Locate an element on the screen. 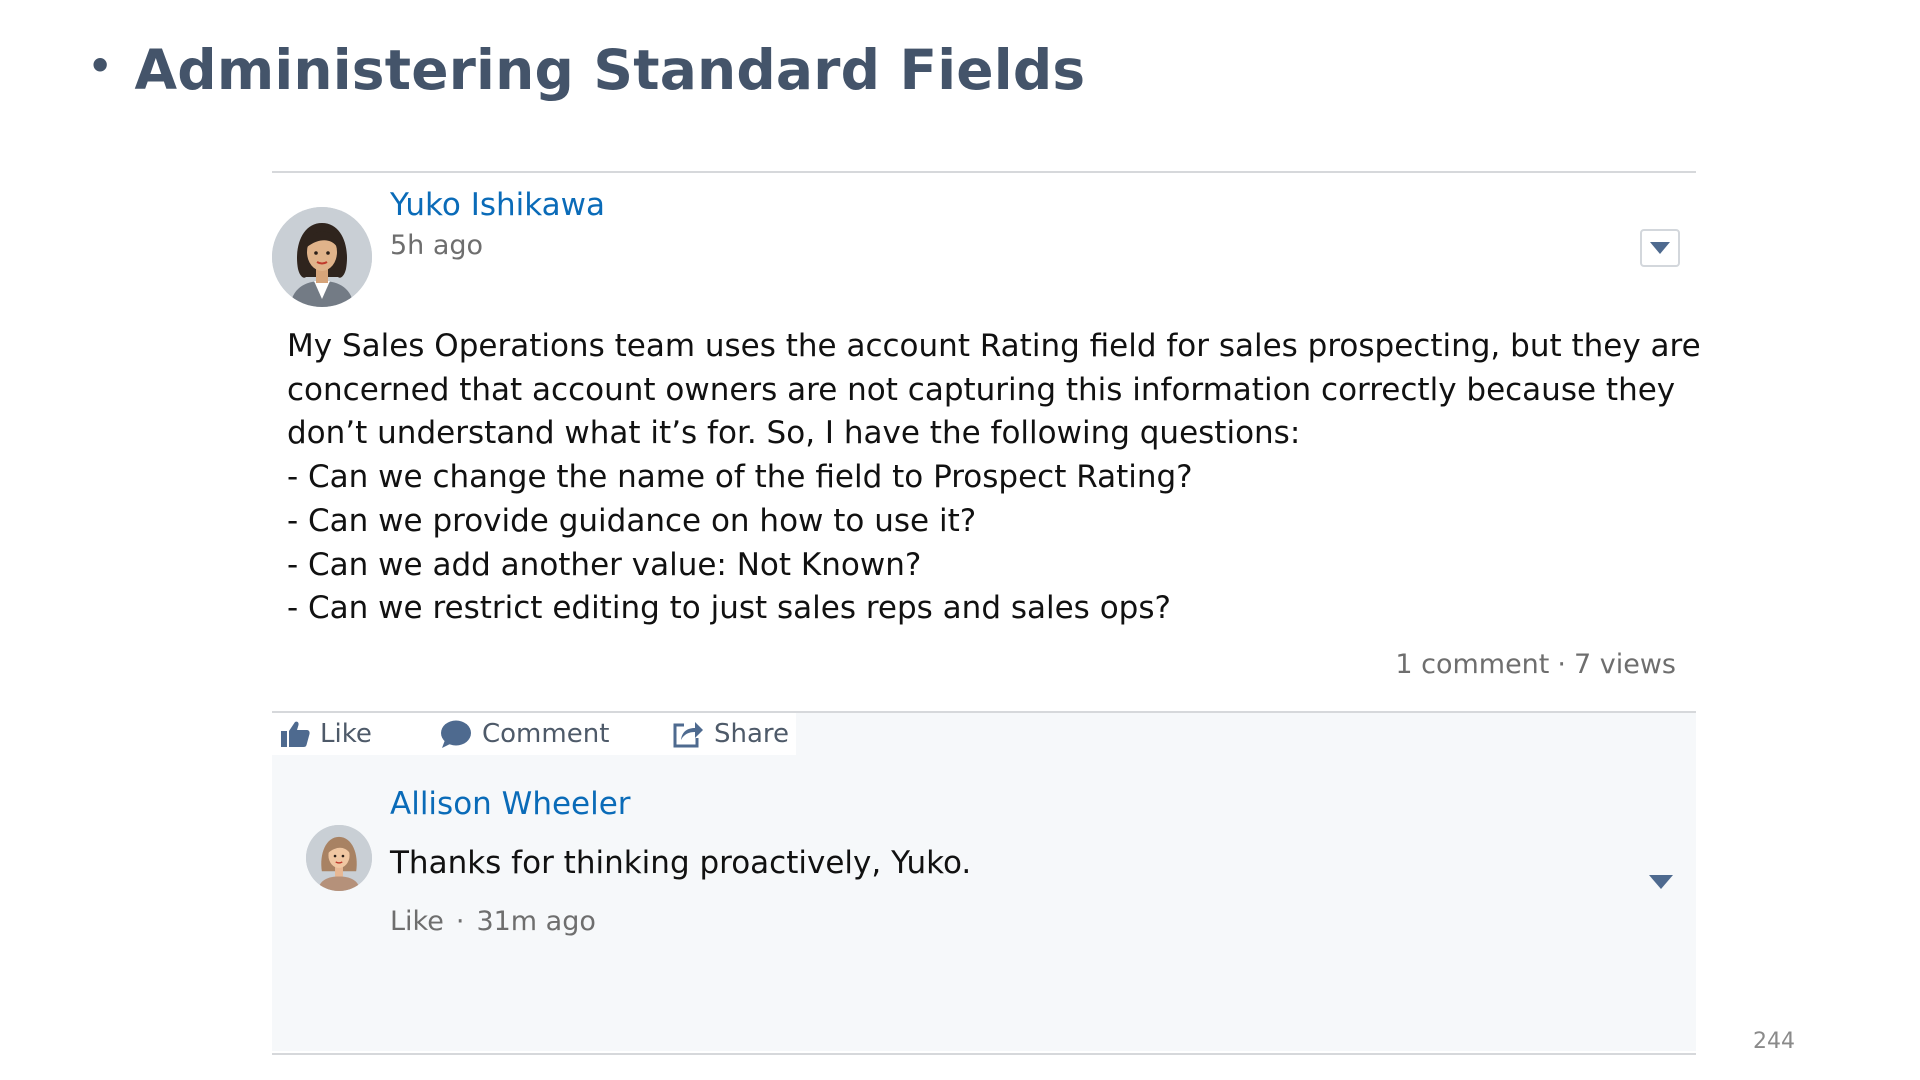 The image size is (1920, 1080). share-button-label: Share is located at coordinates (752, 734).